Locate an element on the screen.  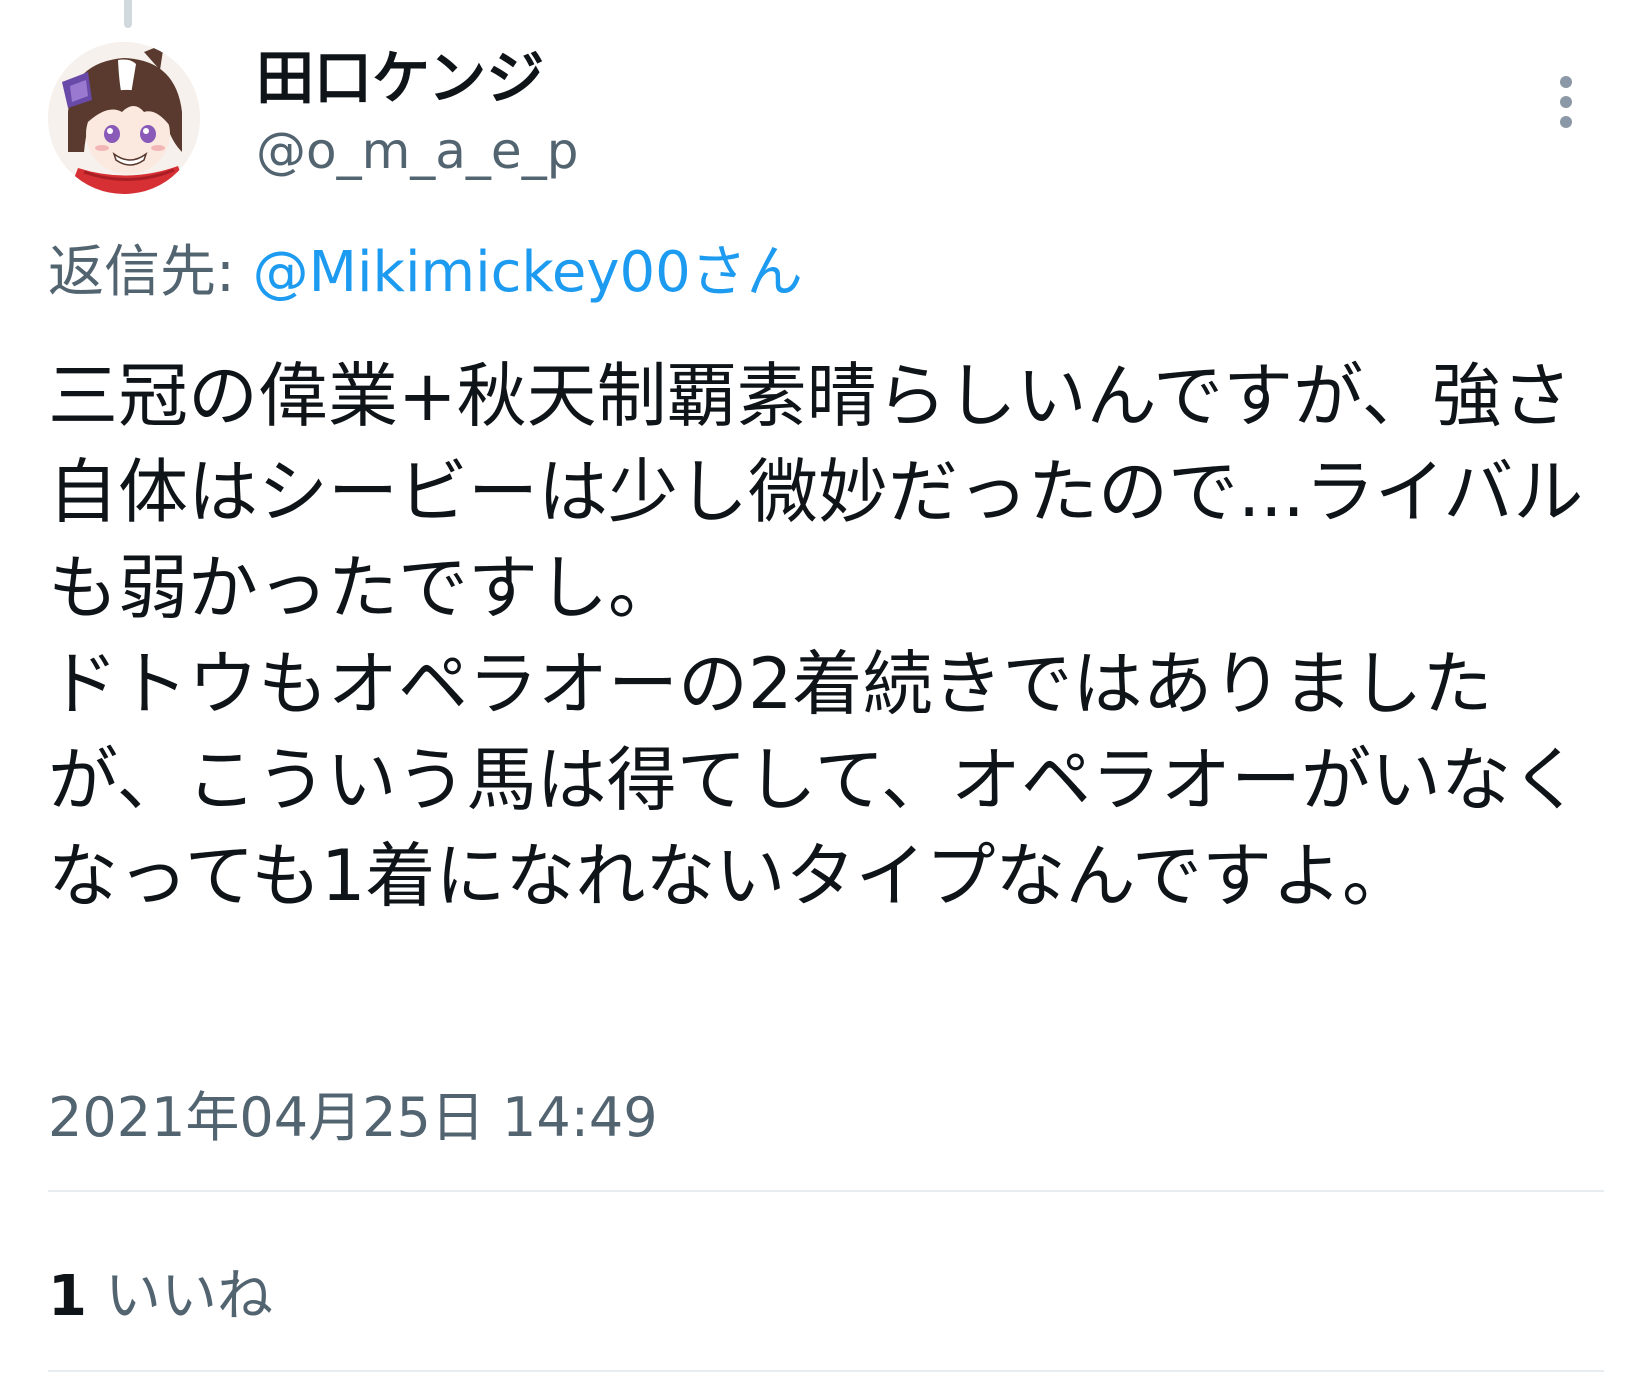
avatar-illustration is located at coordinates (124, 118).